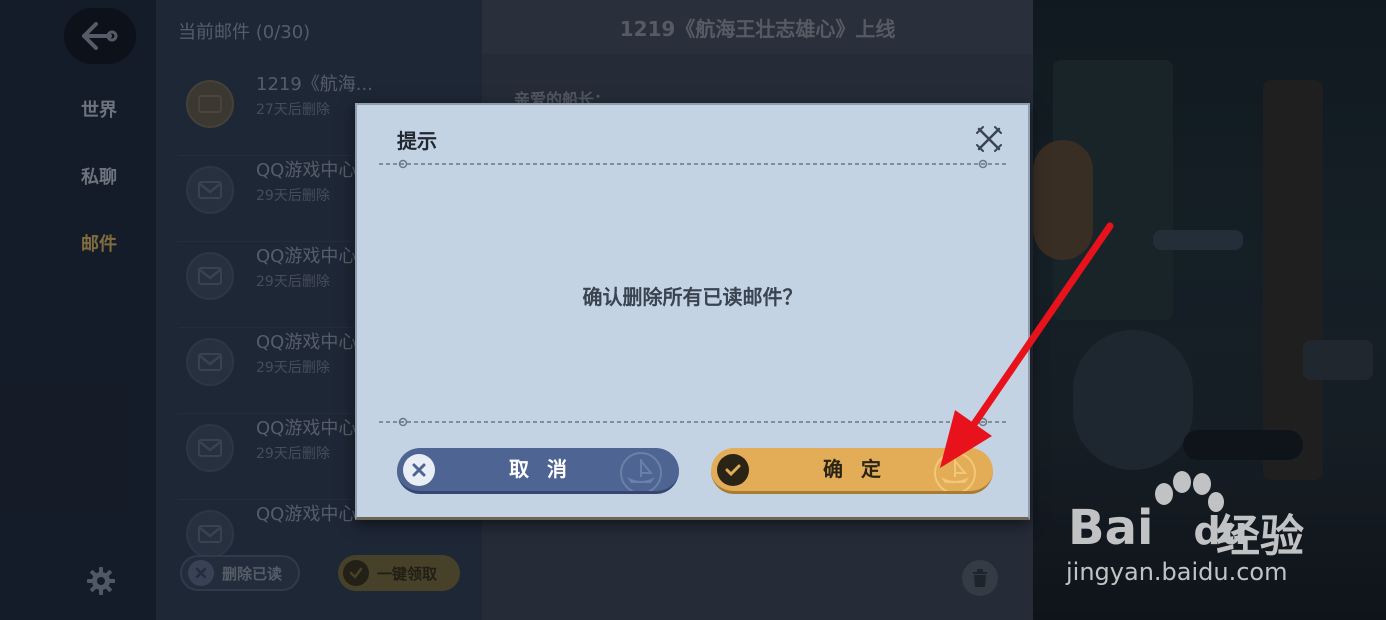  What do you see at coordinates (417, 141) in the screenshot?
I see `dialog-title: 提示` at bounding box center [417, 141].